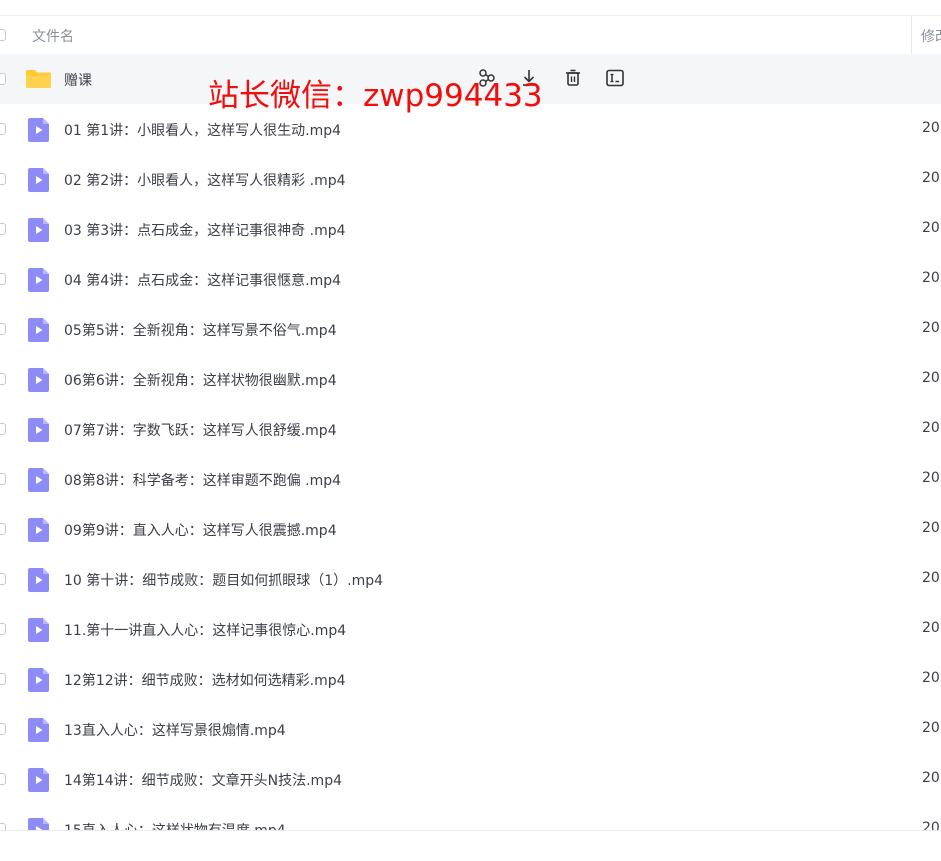  I want to click on file-row: 02 第2讲：小眼看人，这样写人很精彩 .mp4 20, so click(470, 179).